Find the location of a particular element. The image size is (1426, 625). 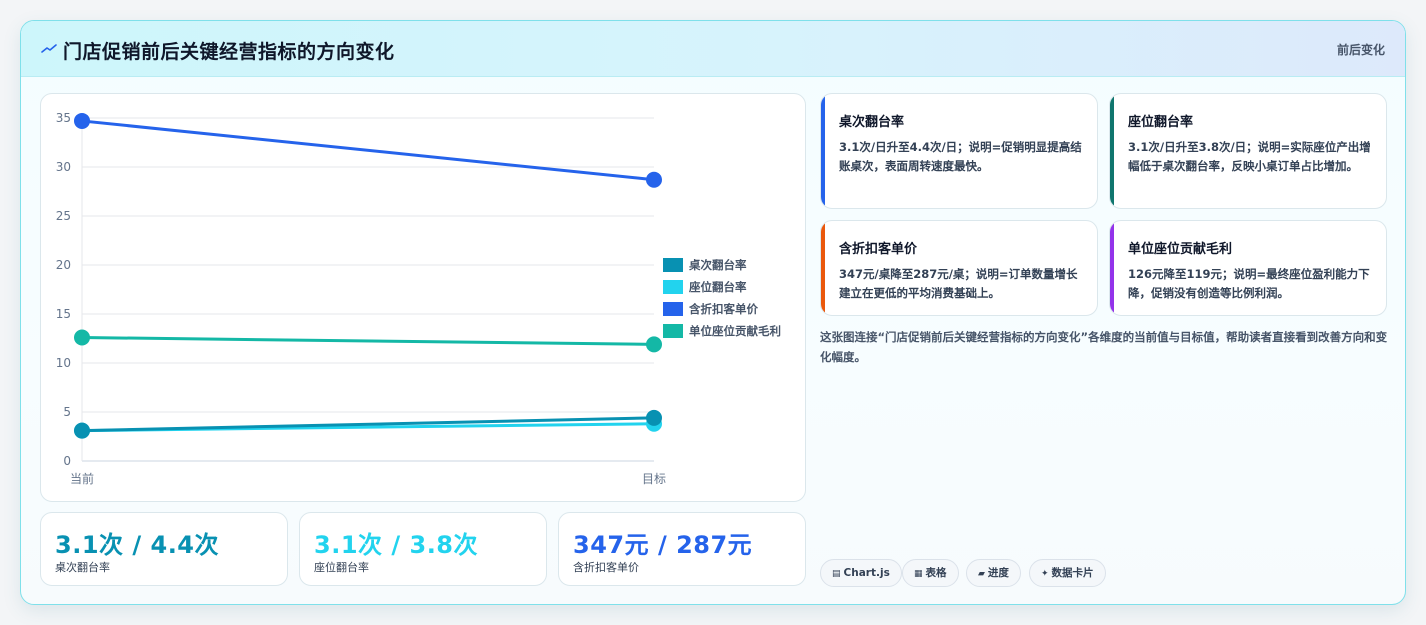

tag-progress: ▰ 进度 is located at coordinates (993, 573).